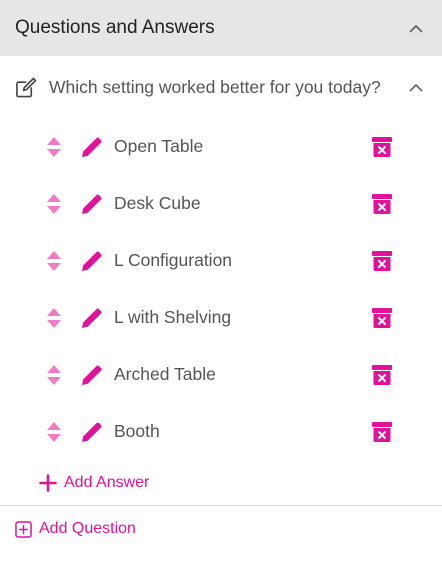 This screenshot has height=561, width=442. I want to click on answer-item: L Configuration, so click(221, 260).